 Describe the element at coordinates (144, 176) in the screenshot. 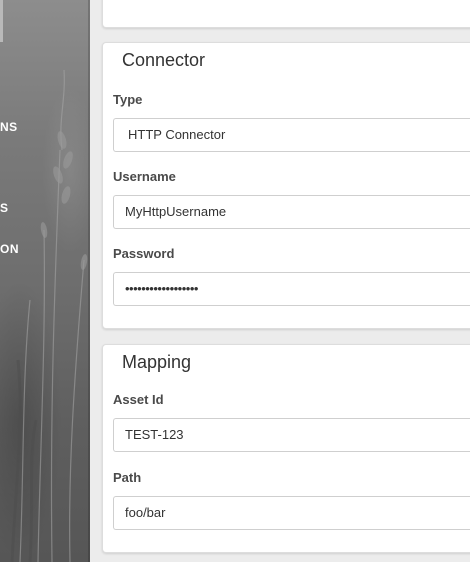

I see `username-label: Username` at that location.